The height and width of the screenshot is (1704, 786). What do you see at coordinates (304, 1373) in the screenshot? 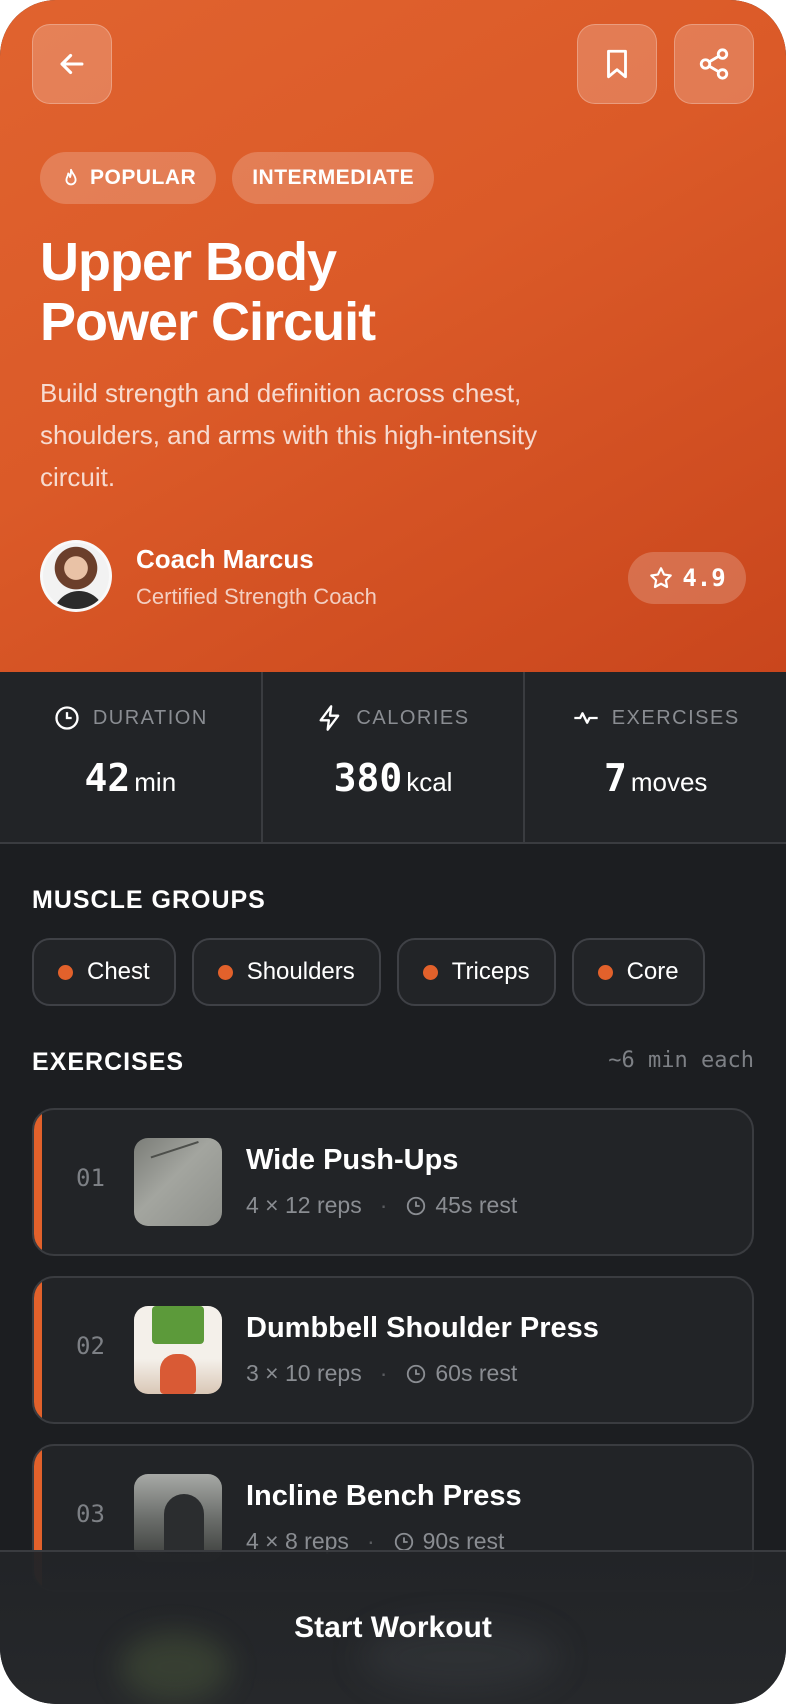
I see `exercise-reps: 3 × 10 reps` at bounding box center [304, 1373].